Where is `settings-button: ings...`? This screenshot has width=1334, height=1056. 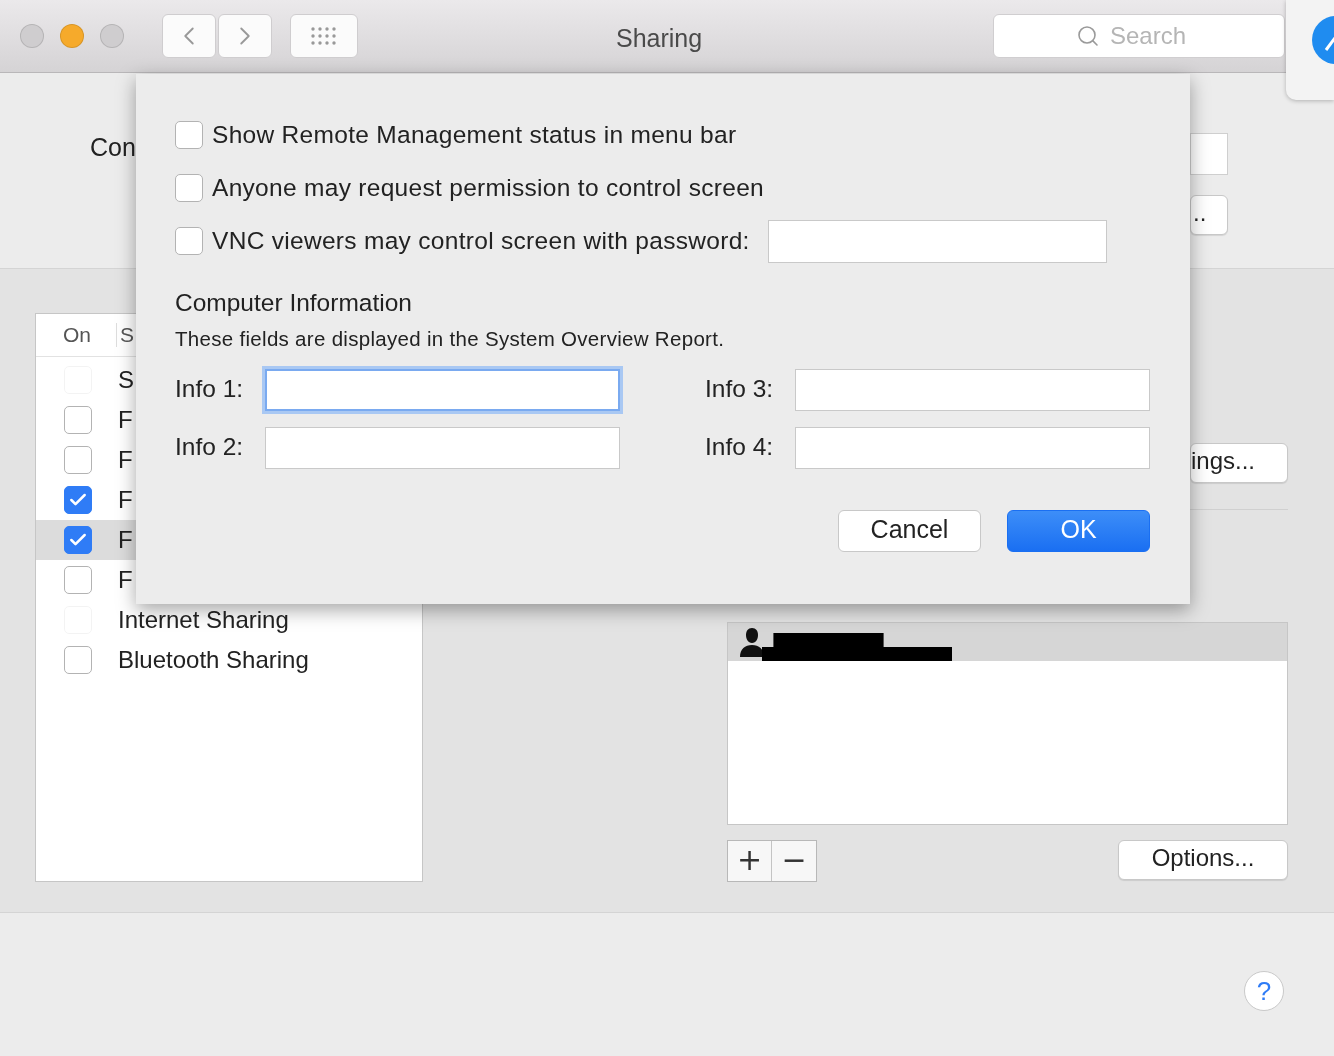 settings-button: ings... is located at coordinates (1239, 463).